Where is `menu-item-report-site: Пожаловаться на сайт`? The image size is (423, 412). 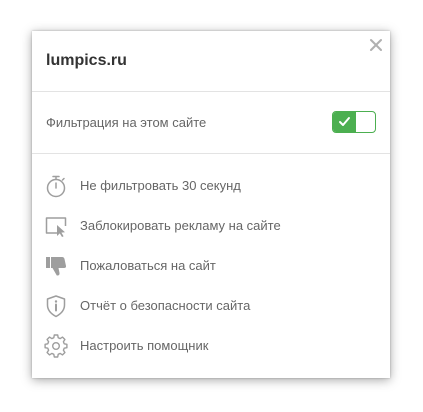 menu-item-report-site: Пожаловаться на сайт is located at coordinates (211, 271).